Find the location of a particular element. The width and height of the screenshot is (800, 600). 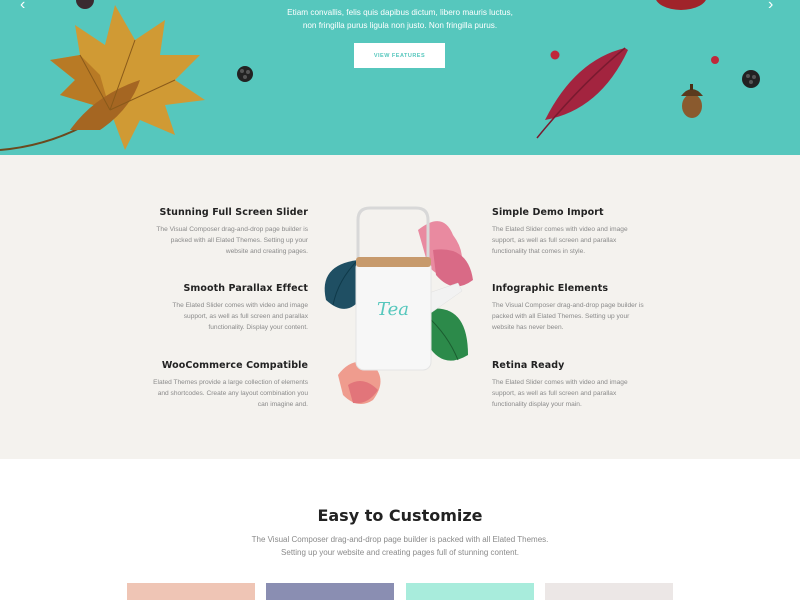

teapot-label: Tea is located at coordinates (393, 309).